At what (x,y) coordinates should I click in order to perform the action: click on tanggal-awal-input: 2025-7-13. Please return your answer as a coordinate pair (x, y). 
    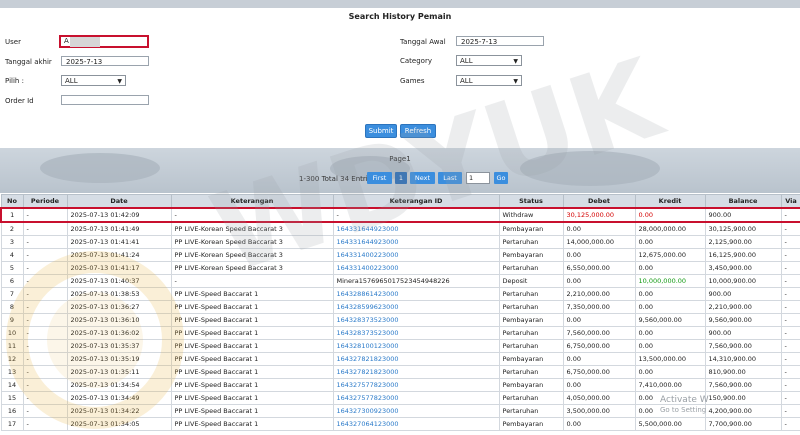
    Looking at the image, I should click on (500, 41).